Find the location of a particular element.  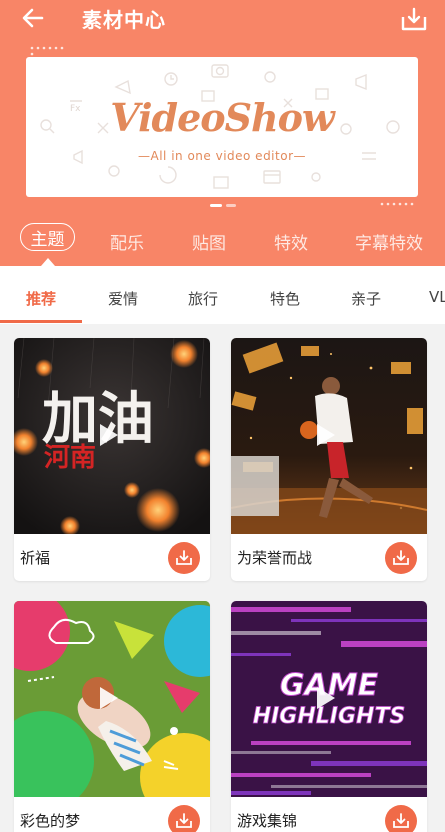

tab-theme: 主题 is located at coordinates (47, 237).